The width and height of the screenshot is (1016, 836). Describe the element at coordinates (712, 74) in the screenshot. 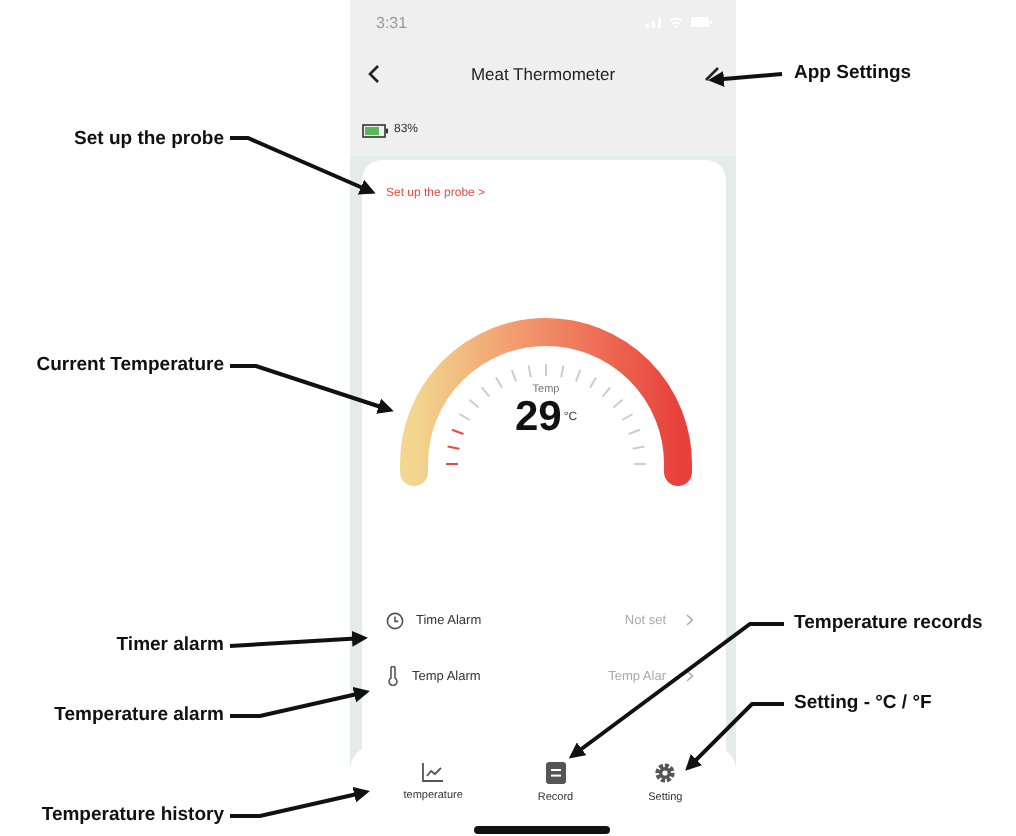

I see `edit-icon` at that location.